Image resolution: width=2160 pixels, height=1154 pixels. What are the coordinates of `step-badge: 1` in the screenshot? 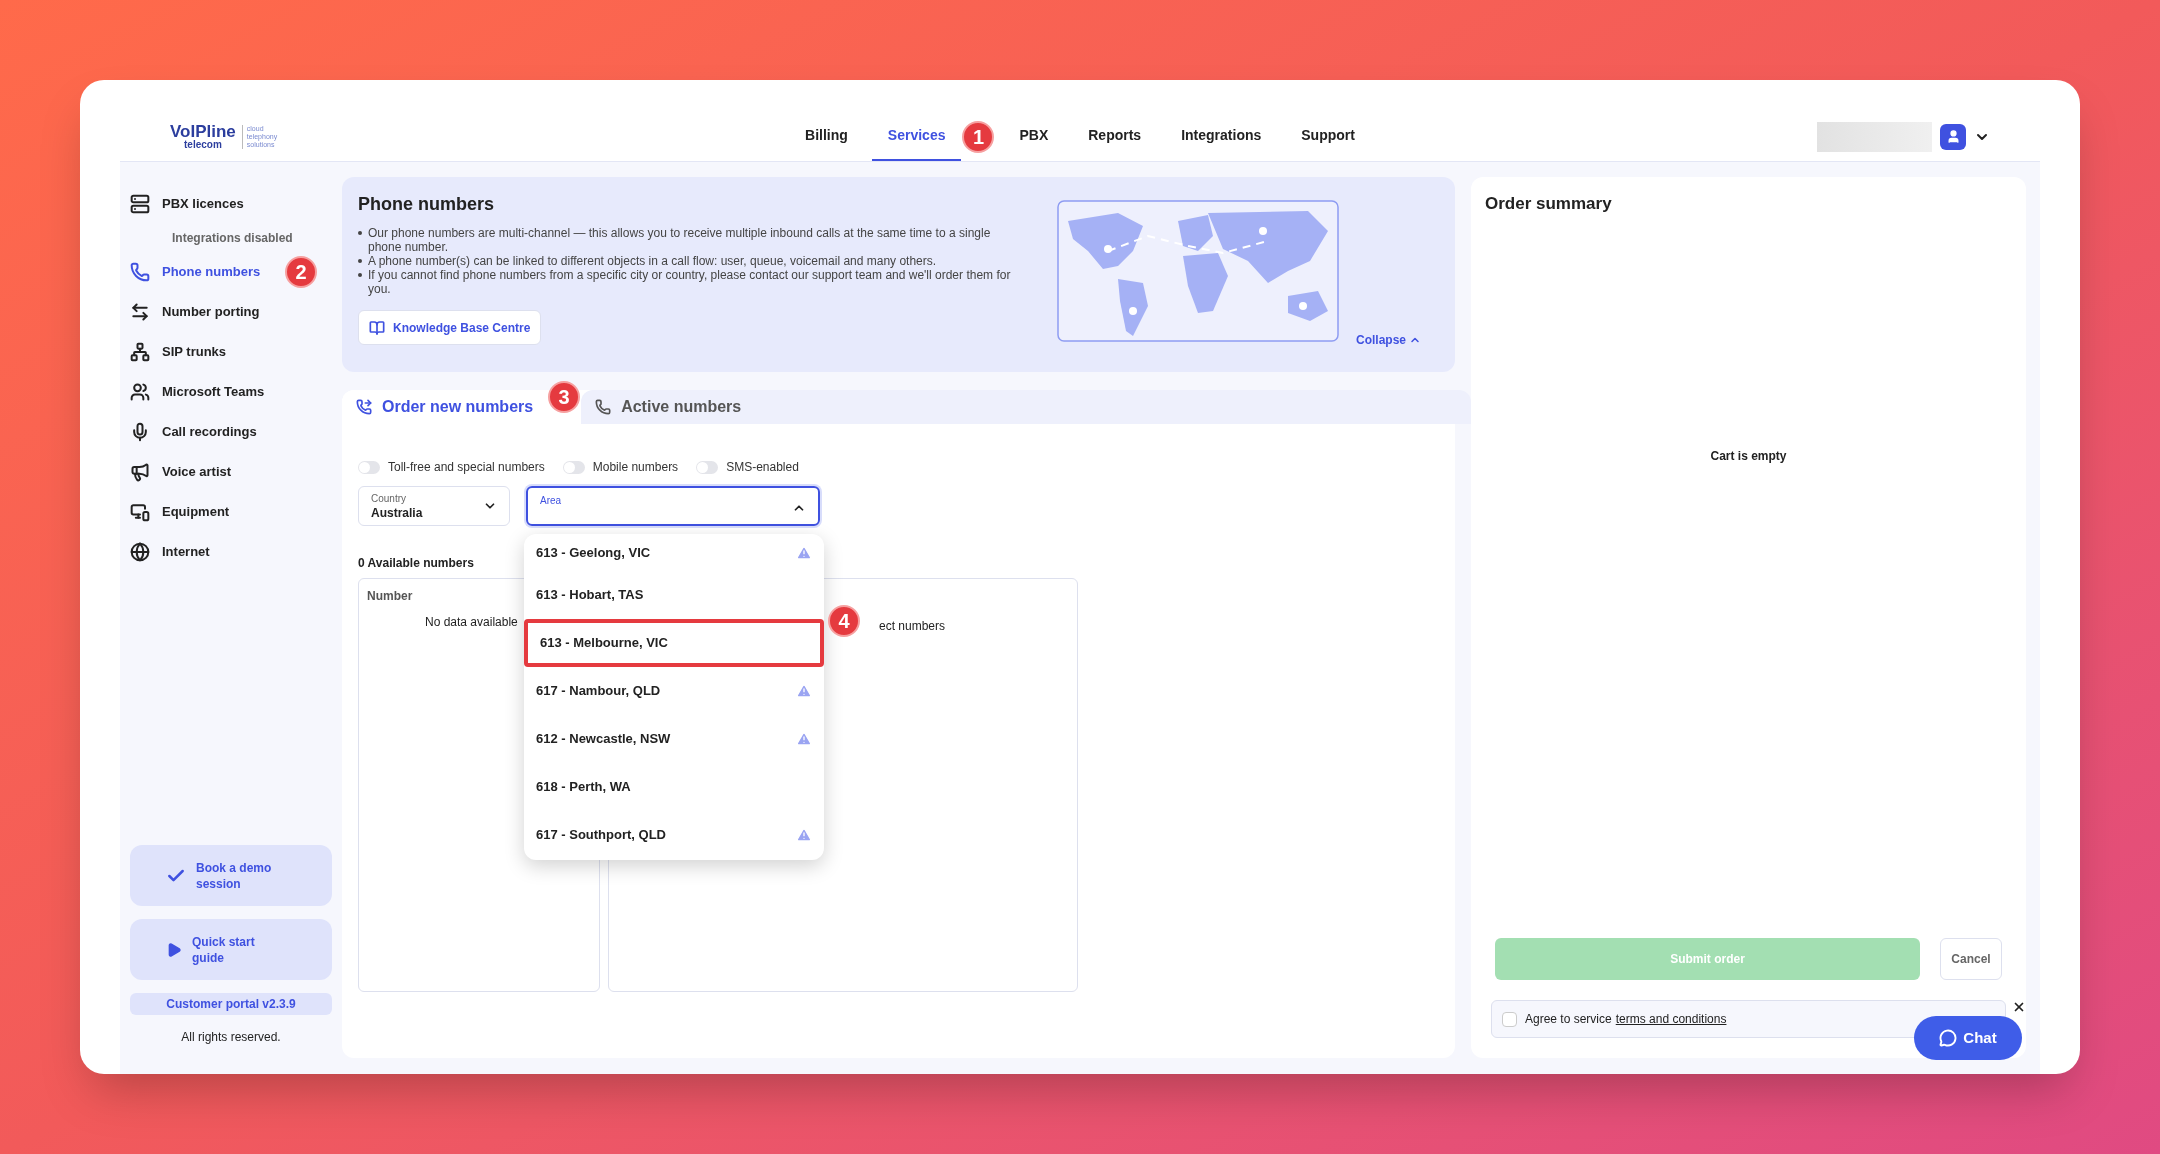 It's located at (978, 136).